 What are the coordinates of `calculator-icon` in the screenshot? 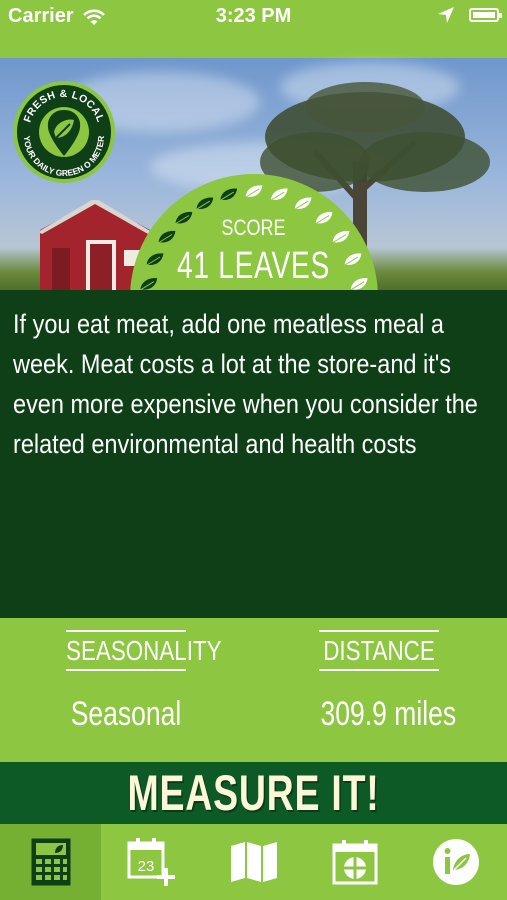 It's located at (51, 862).